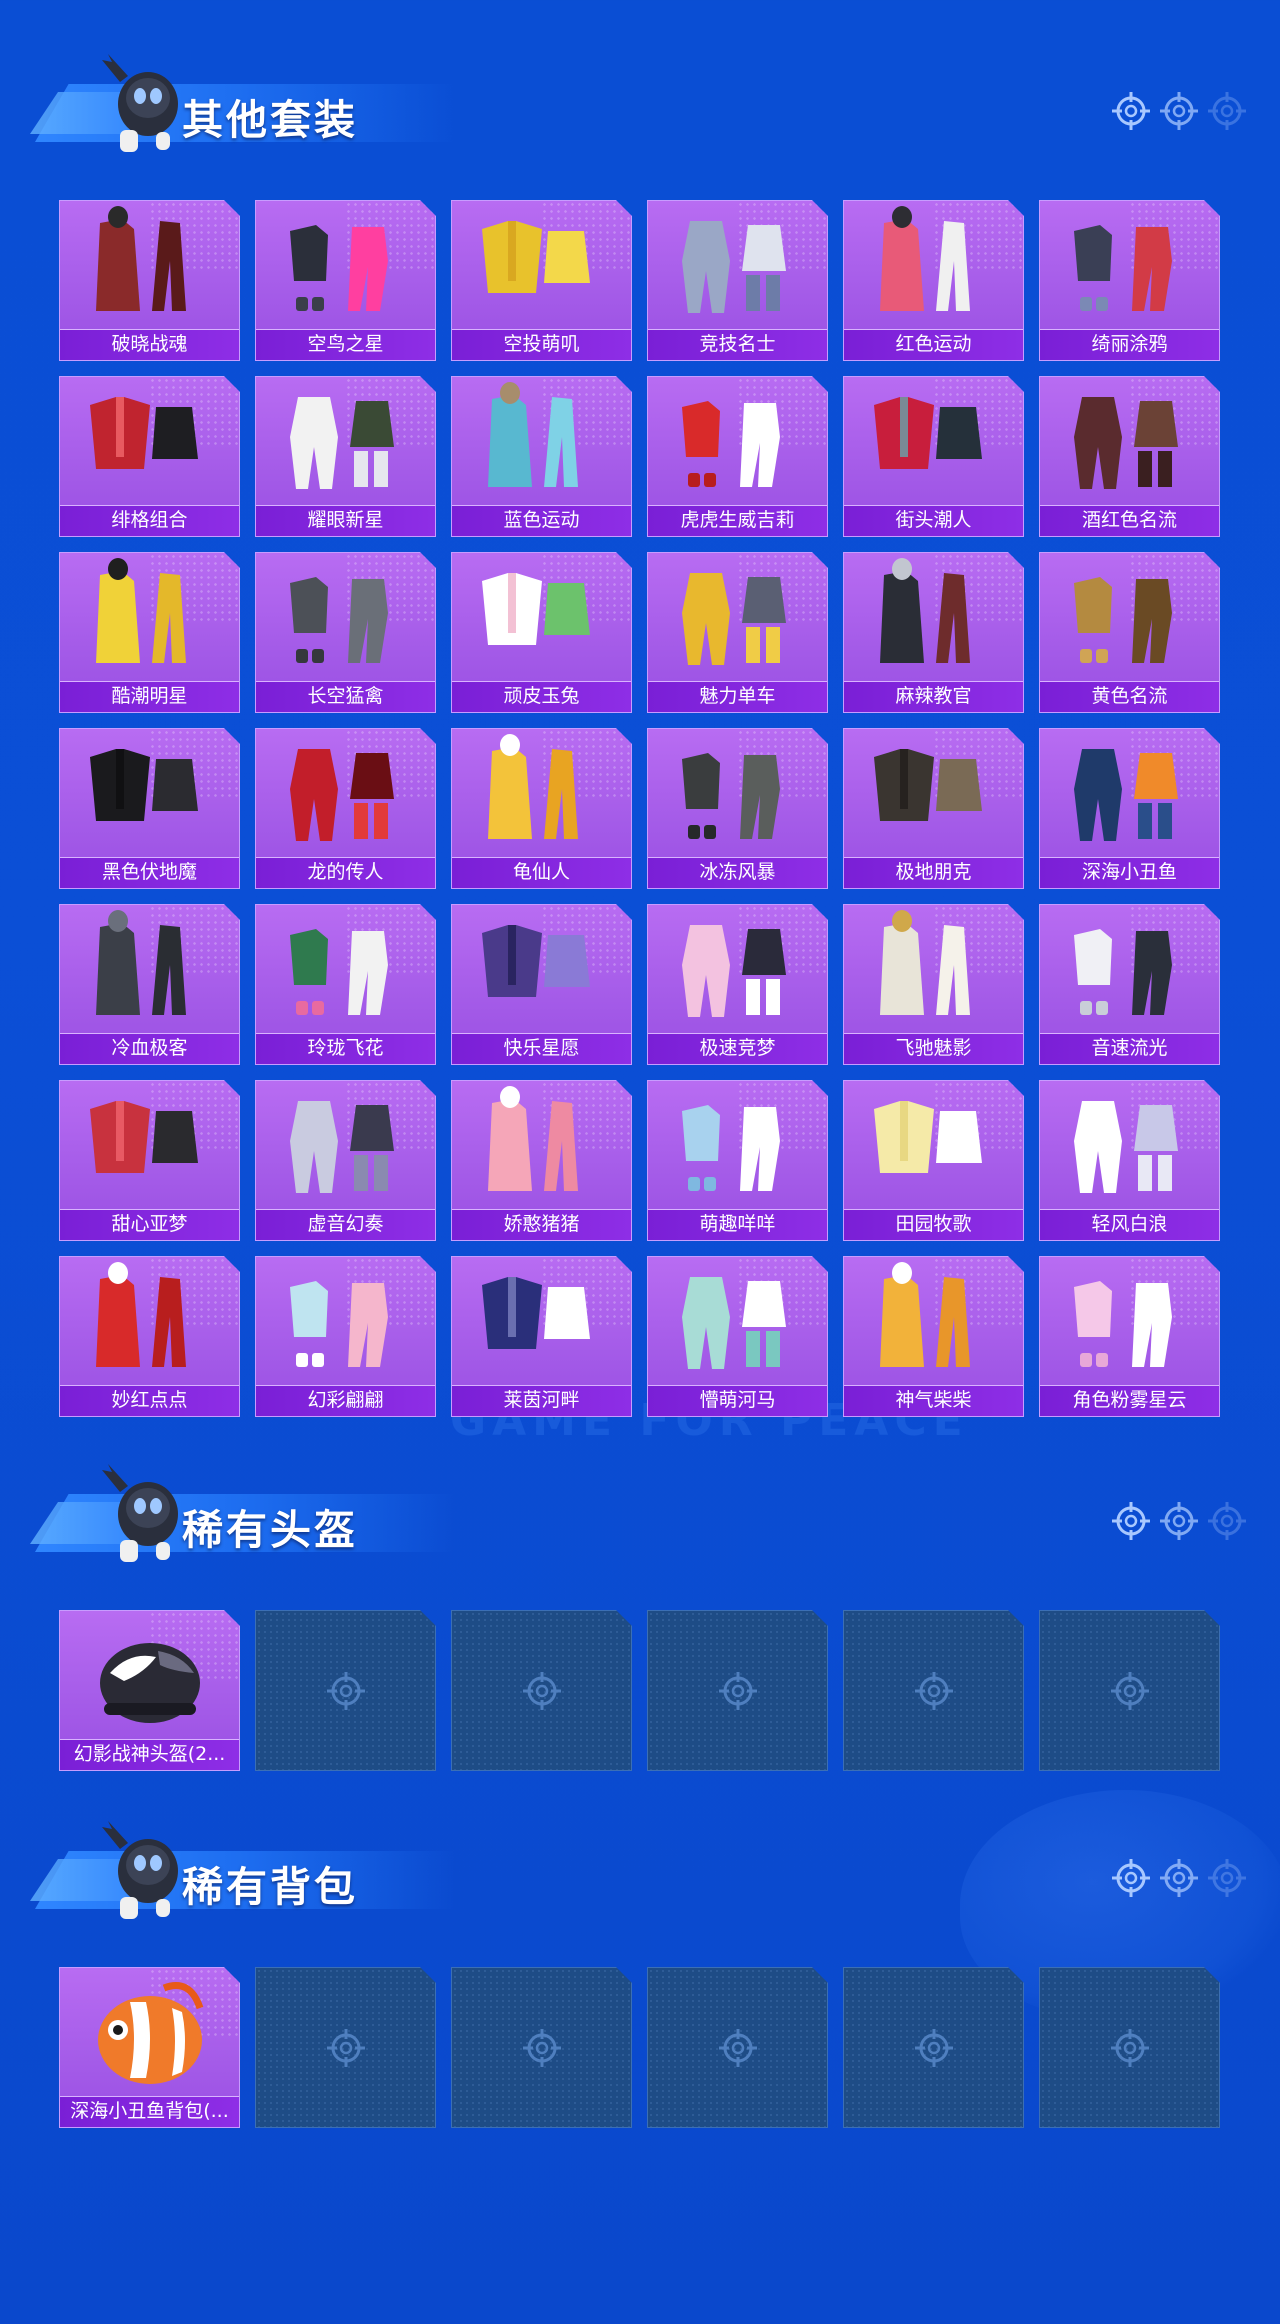 This screenshot has height=2324, width=1280. I want to click on outfit-card: 黄色名流, so click(1129, 632).